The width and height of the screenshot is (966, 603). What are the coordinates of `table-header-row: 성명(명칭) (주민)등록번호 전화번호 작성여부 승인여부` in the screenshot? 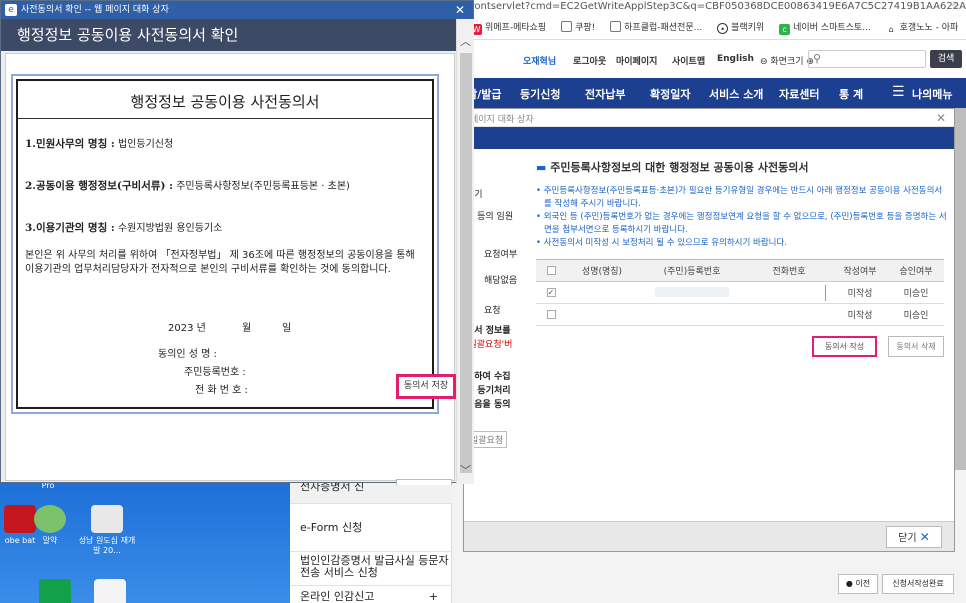 It's located at (740, 270).